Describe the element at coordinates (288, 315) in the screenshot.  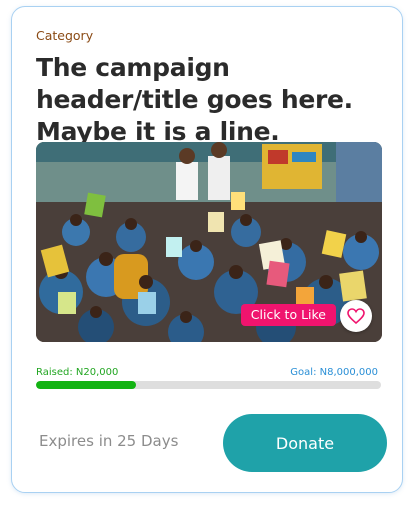
I see `click-to-like-button: Click to Like` at that location.